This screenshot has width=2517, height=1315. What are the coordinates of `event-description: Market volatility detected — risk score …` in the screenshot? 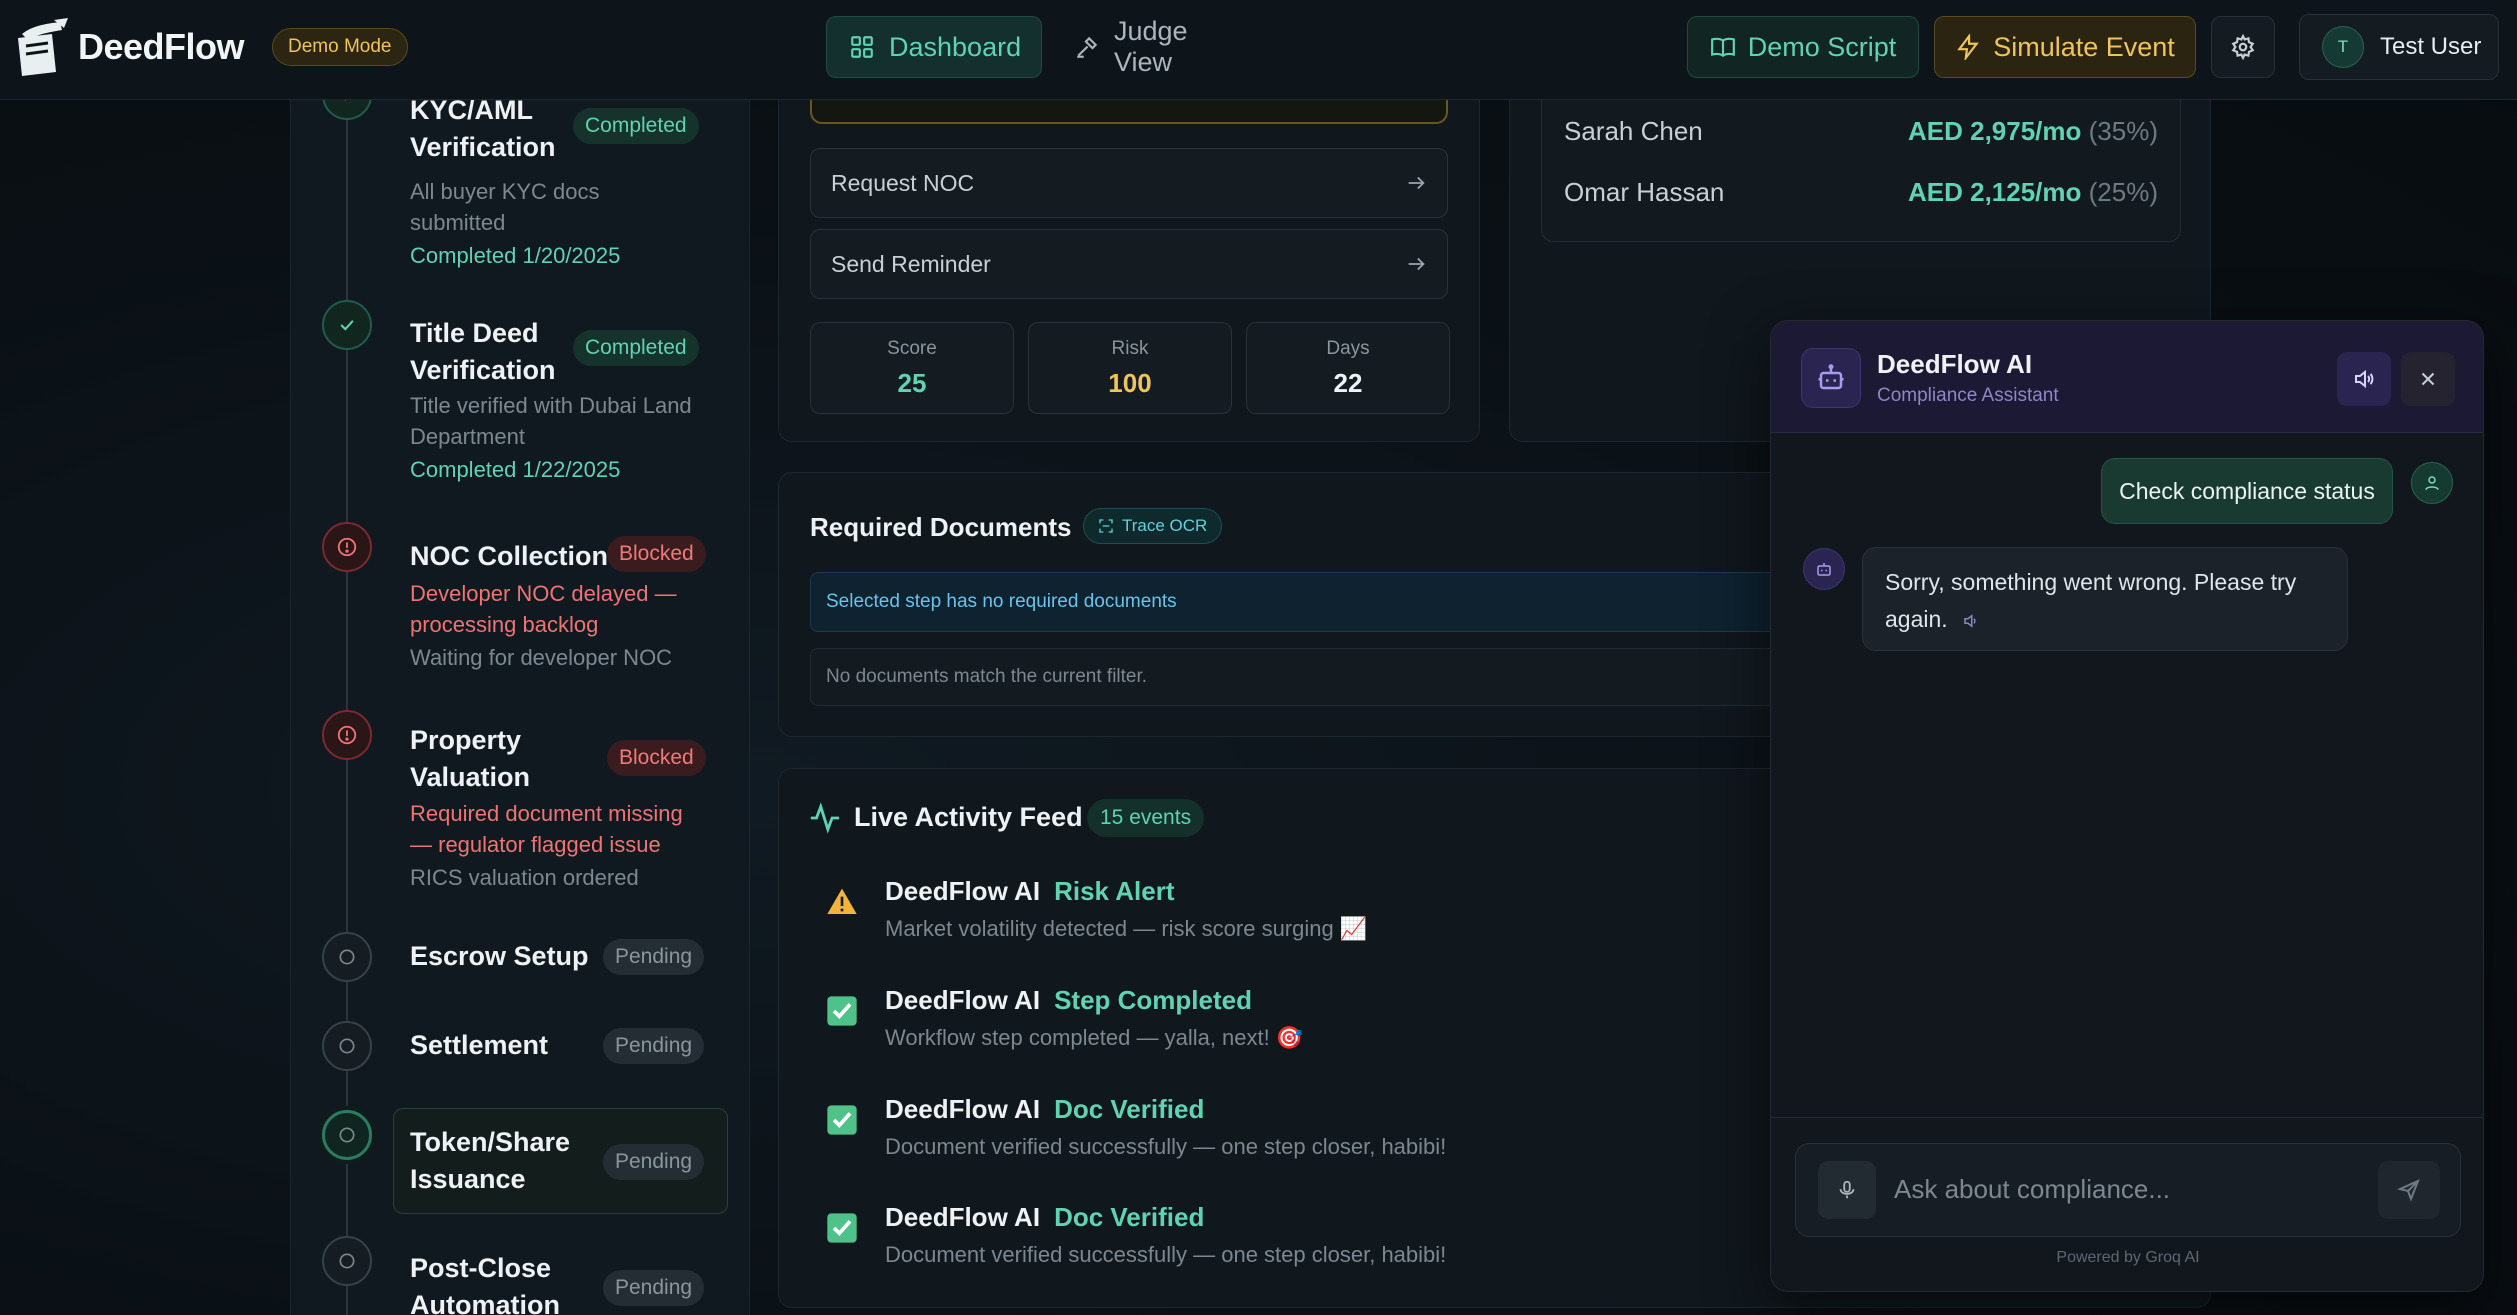 It's located at (1126, 928).